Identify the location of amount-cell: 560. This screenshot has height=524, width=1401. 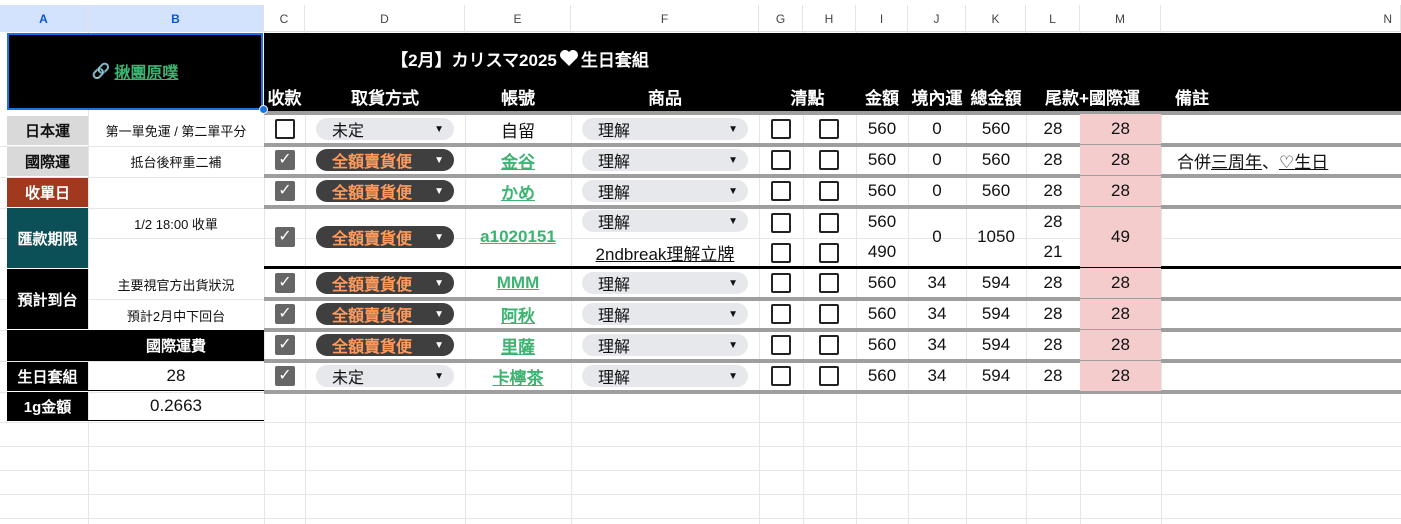
(882, 128).